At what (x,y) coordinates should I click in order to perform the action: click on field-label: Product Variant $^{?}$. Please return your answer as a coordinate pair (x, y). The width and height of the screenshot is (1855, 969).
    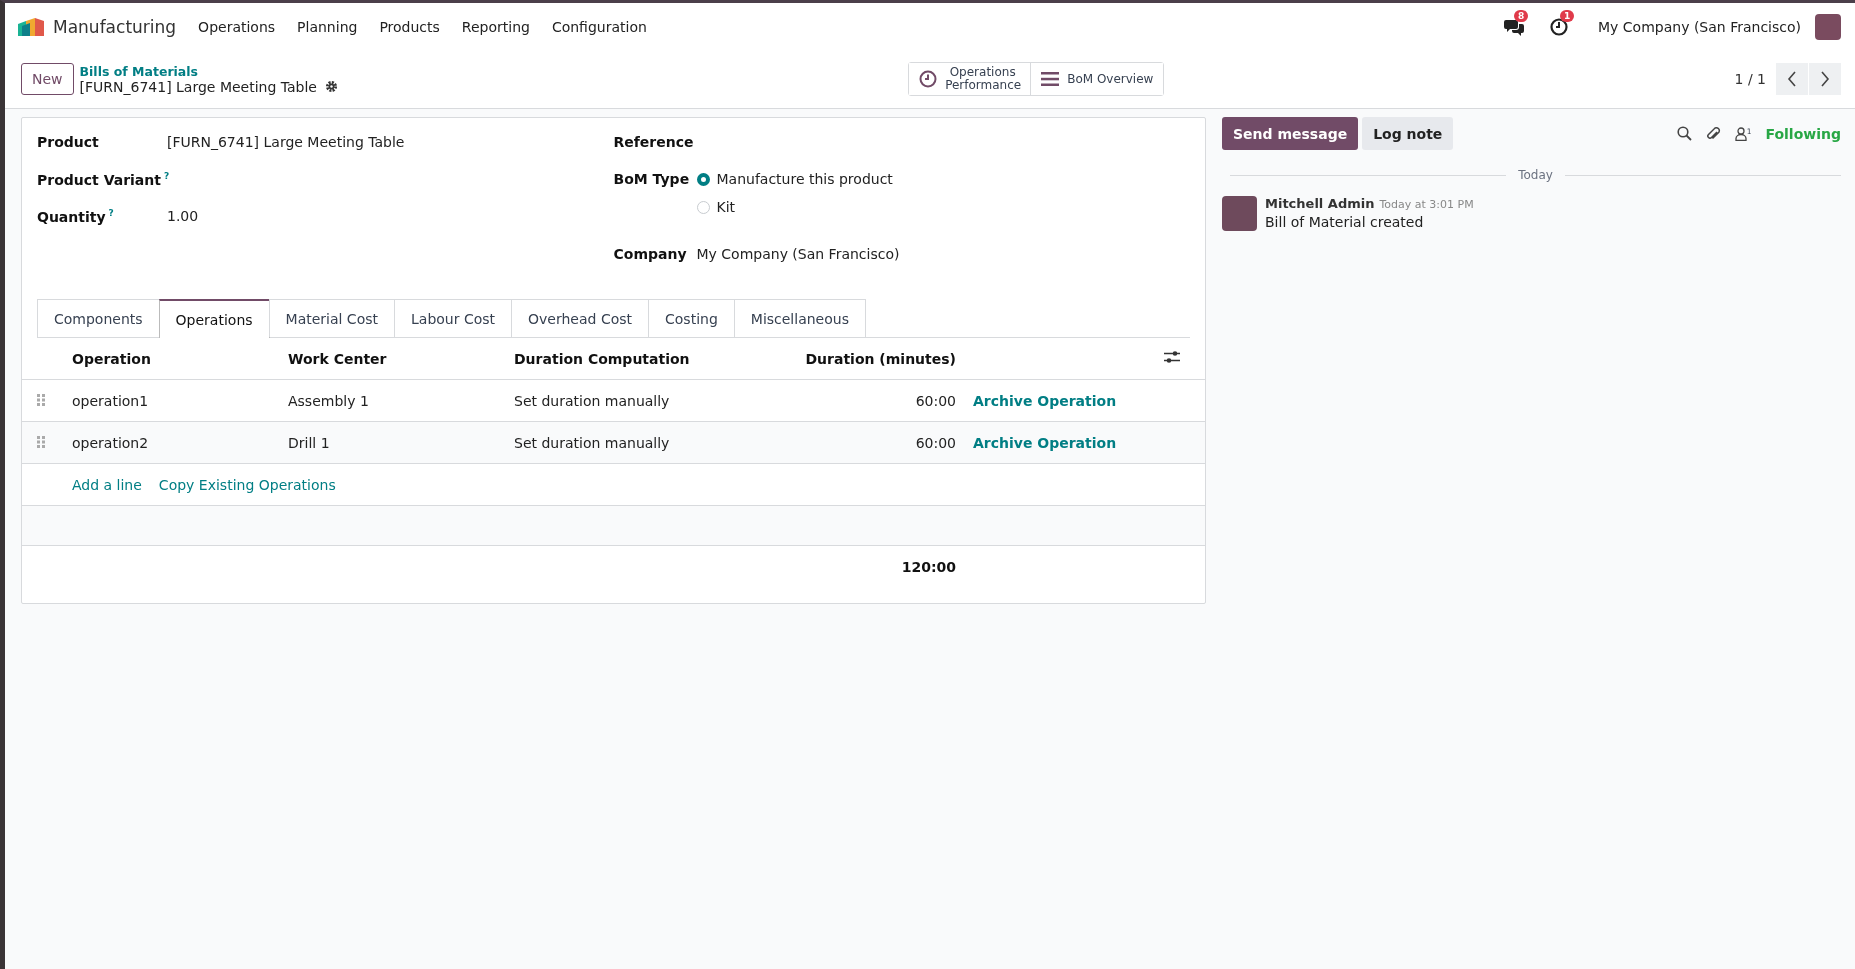
    Looking at the image, I should click on (102, 179).